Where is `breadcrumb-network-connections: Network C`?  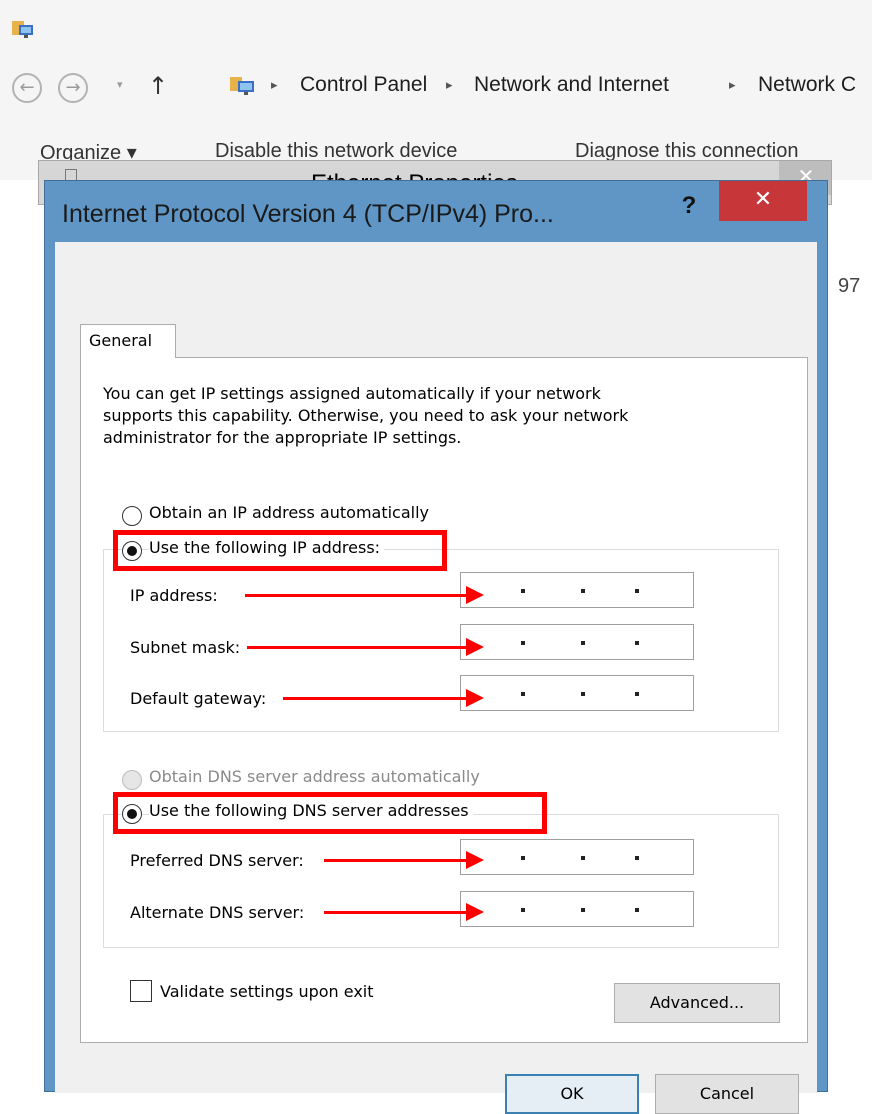 breadcrumb-network-connections: Network C is located at coordinates (807, 85).